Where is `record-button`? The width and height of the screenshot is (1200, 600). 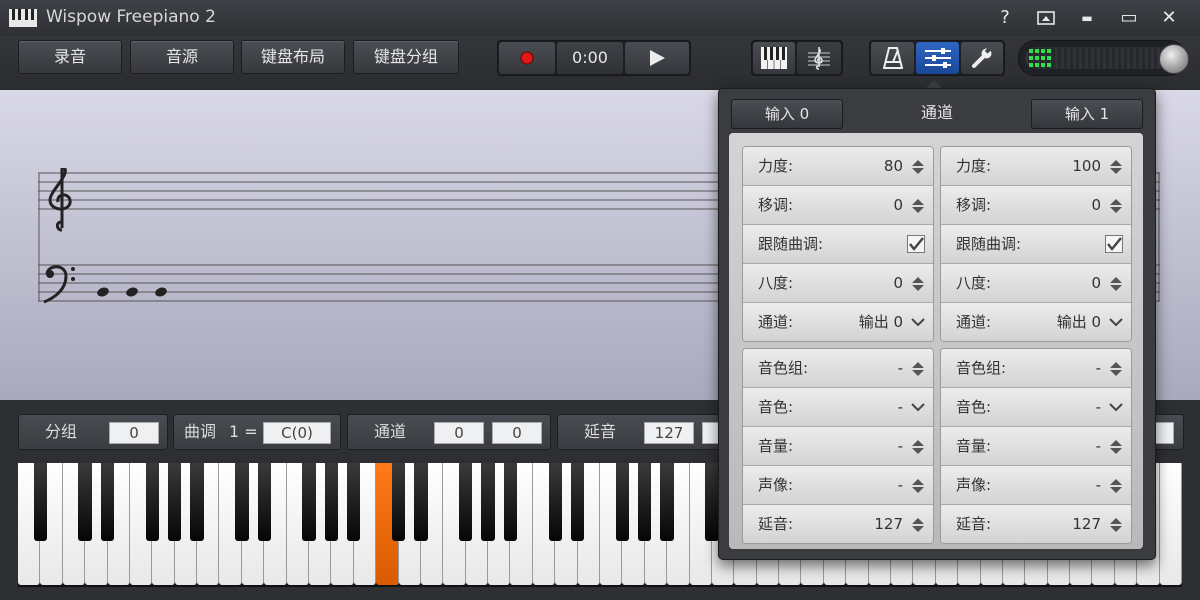
record-button is located at coordinates (527, 58).